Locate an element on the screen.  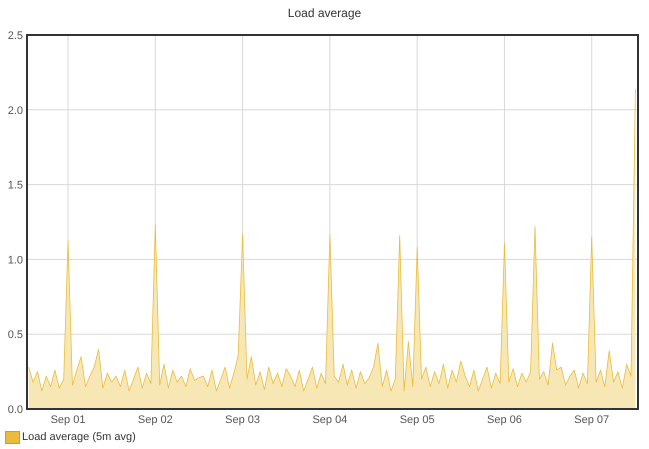
tick-label: 0.5 is located at coordinates (15, 335).